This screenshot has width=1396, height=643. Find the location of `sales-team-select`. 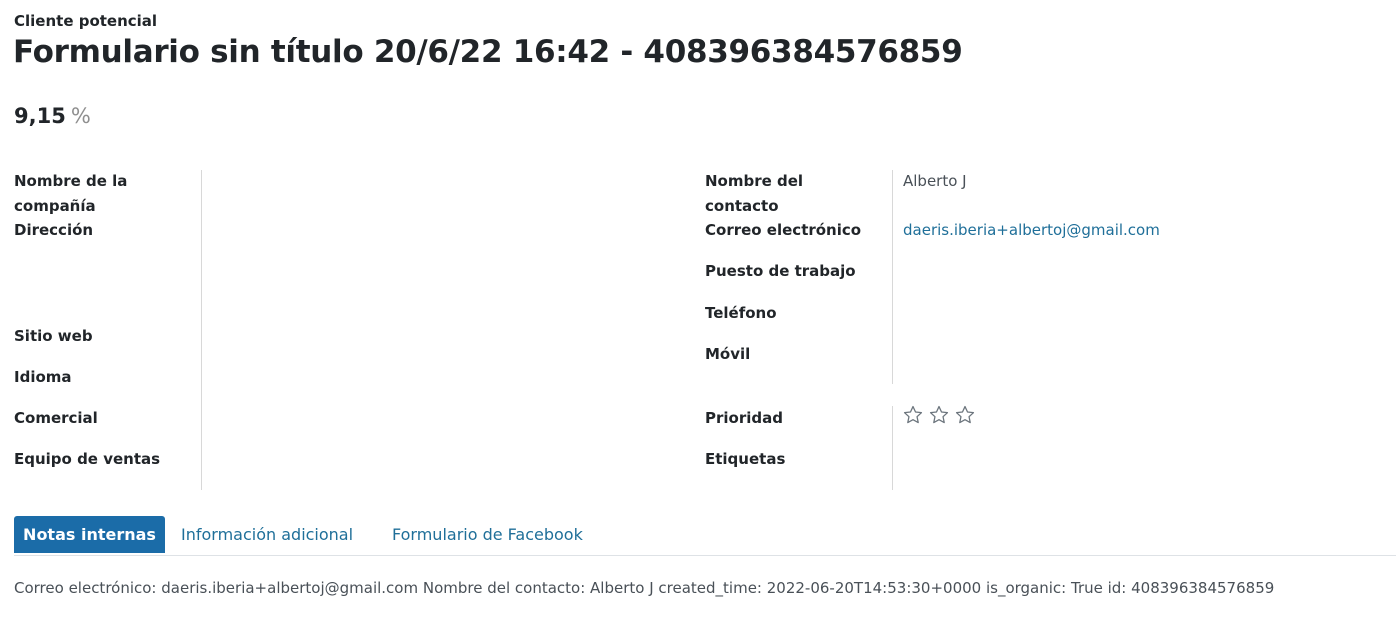

sales-team-select is located at coordinates (447, 460).